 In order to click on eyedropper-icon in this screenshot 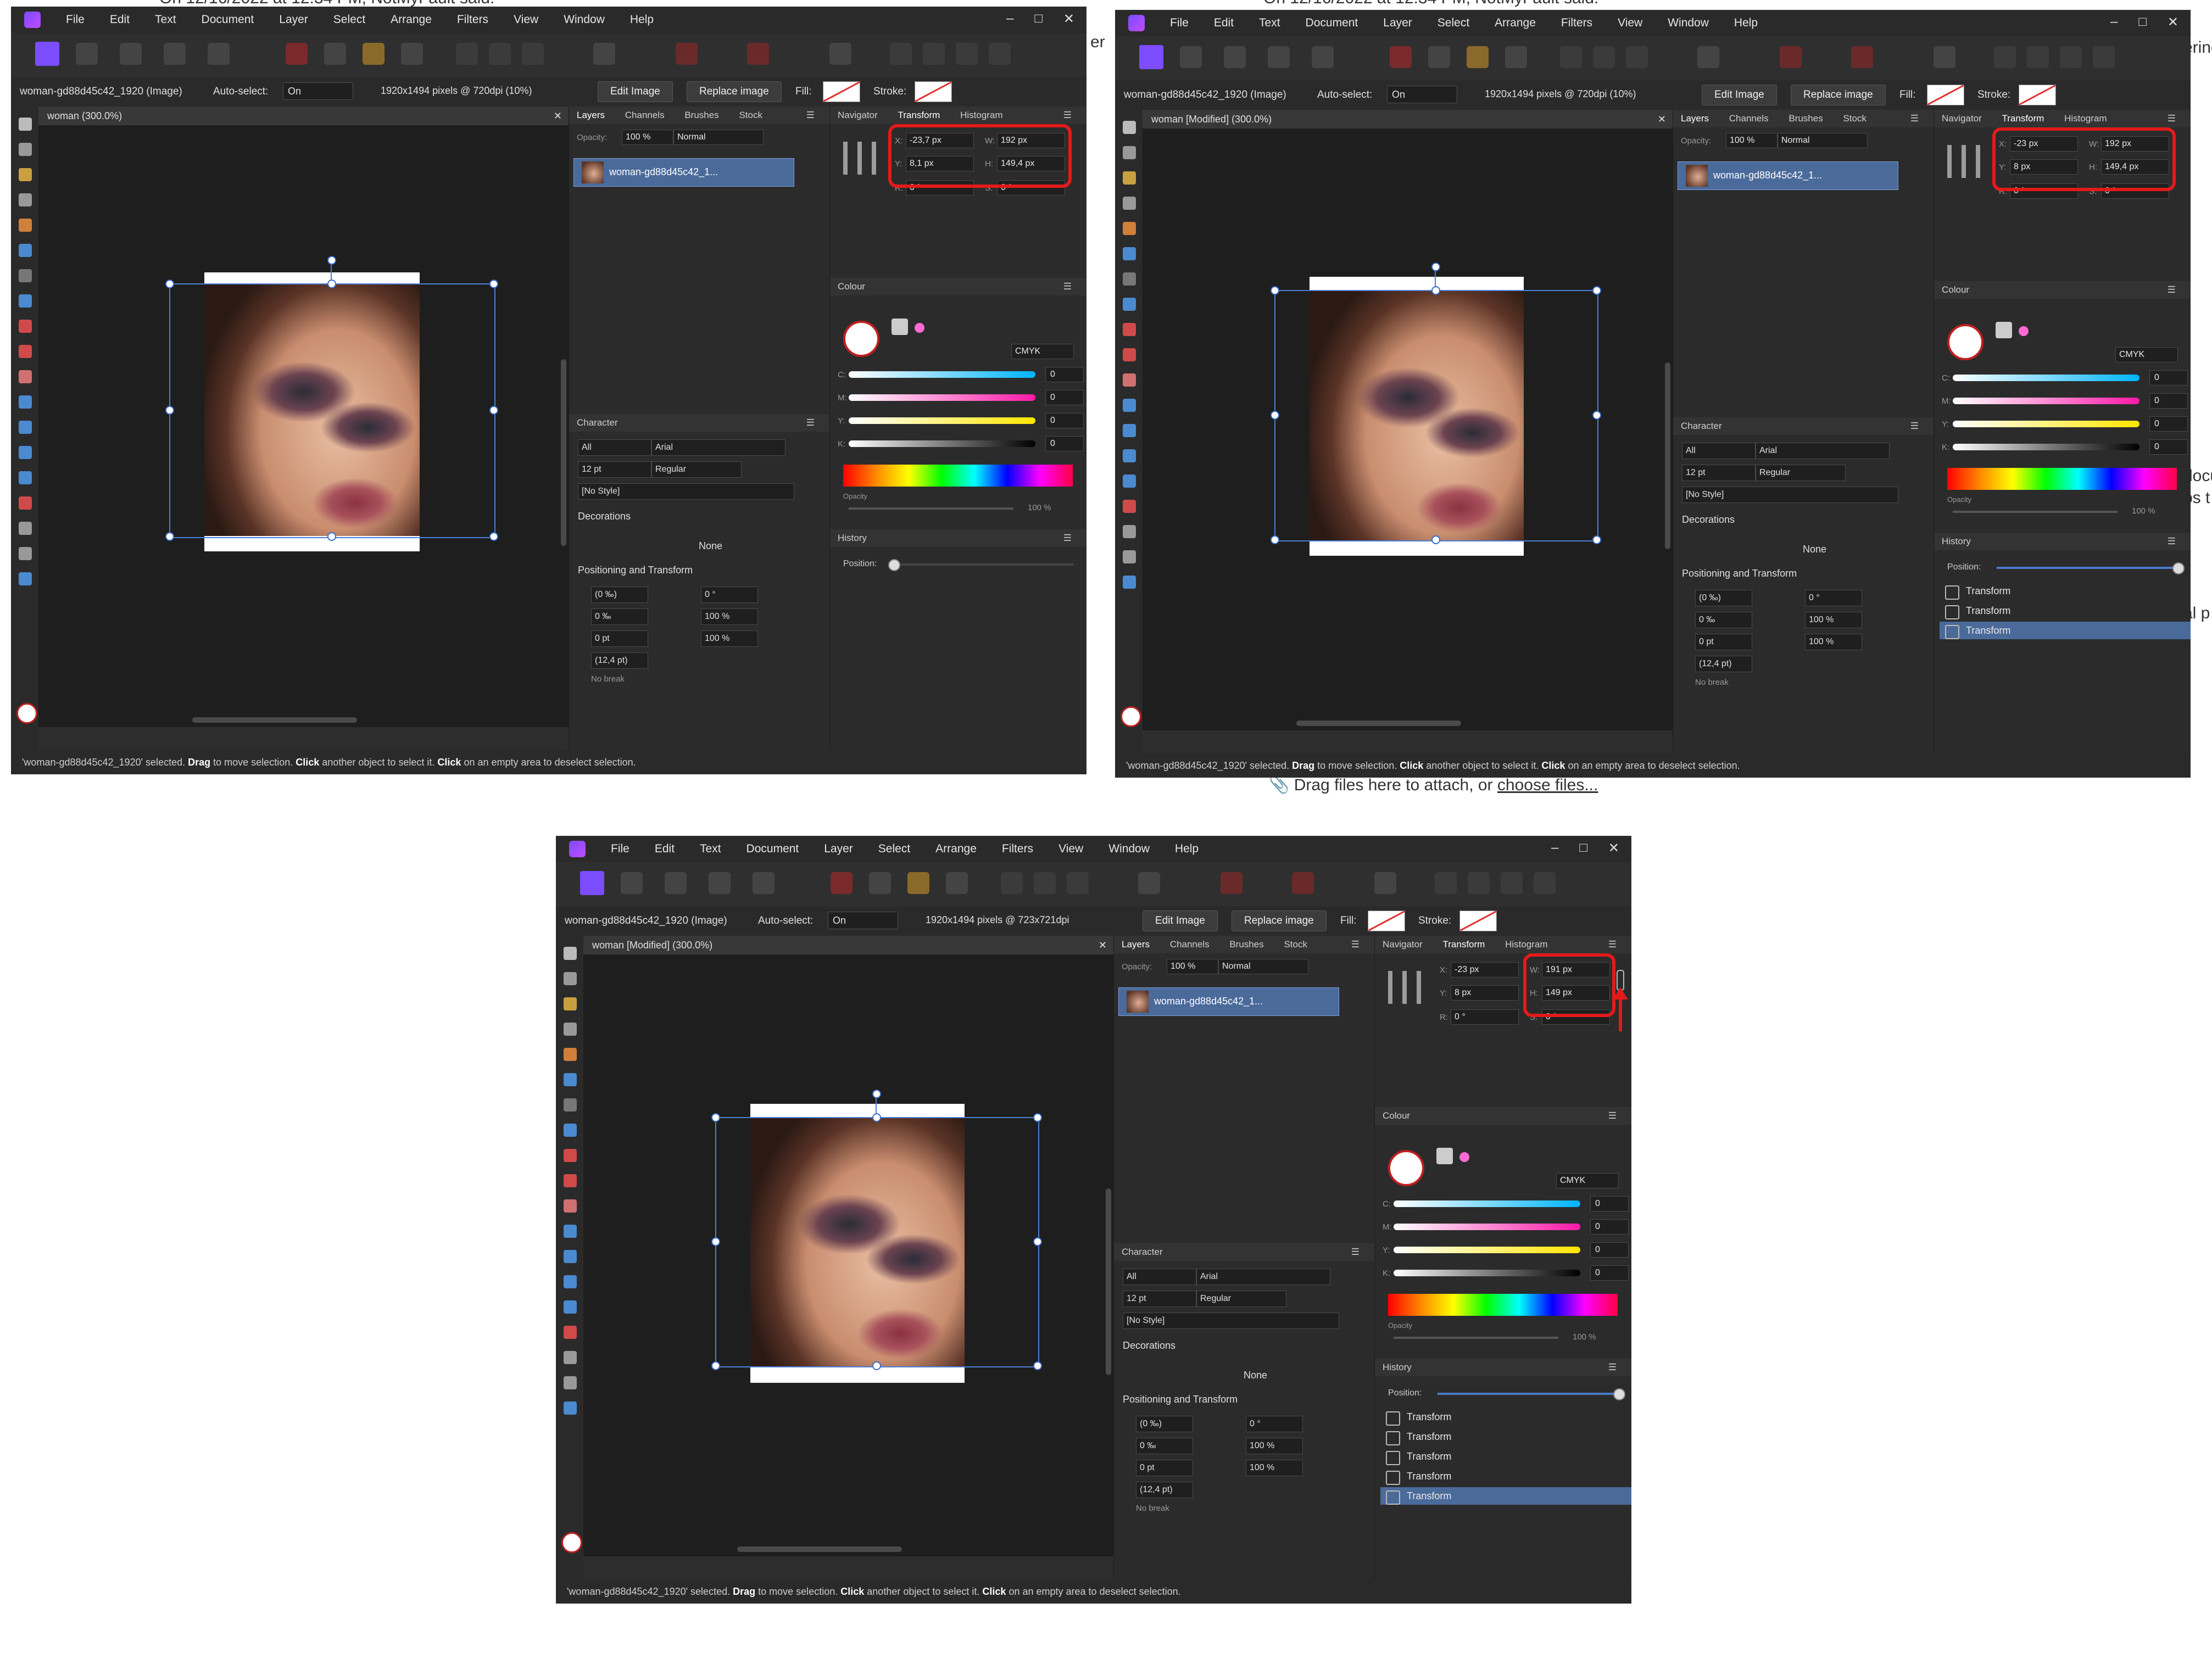, I will do `click(1444, 1156)`.